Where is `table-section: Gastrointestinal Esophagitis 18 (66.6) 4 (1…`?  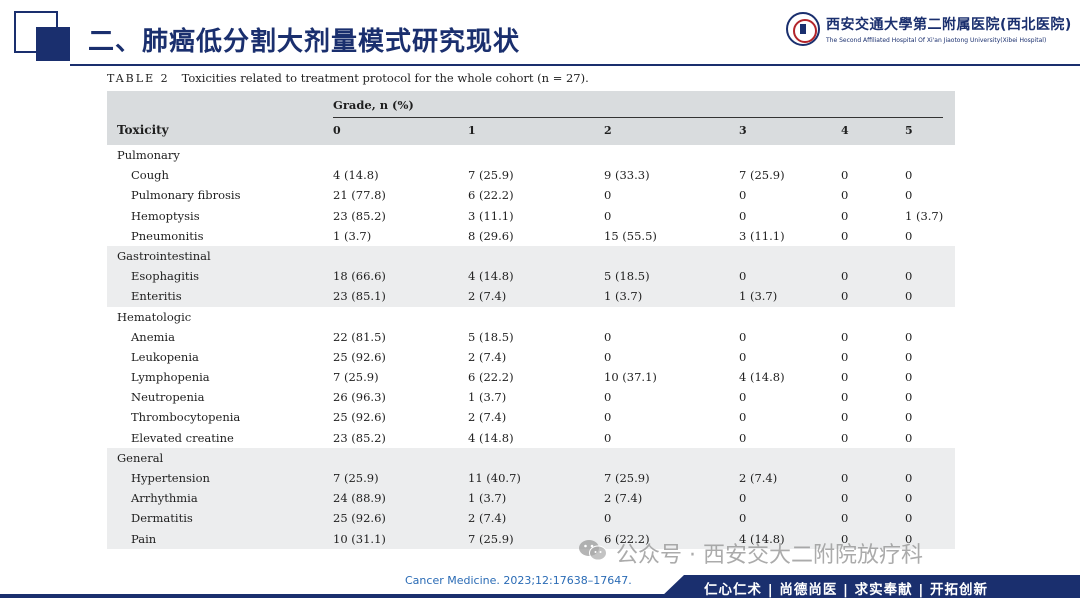
table-section: Gastrointestinal Esophagitis 18 (66.6) 4 (1… is located at coordinates (531, 276).